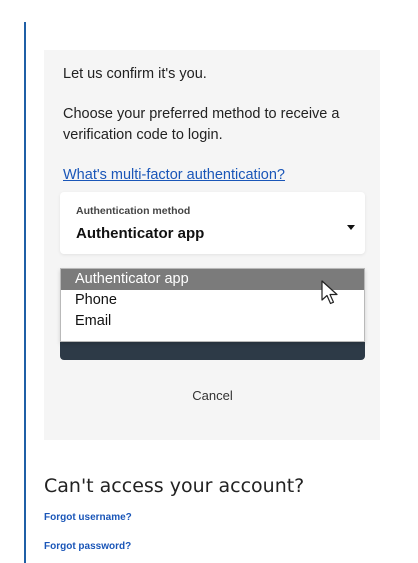 This screenshot has height=563, width=418. What do you see at coordinates (329, 292) in the screenshot?
I see `mouse-pointer-icon` at bounding box center [329, 292].